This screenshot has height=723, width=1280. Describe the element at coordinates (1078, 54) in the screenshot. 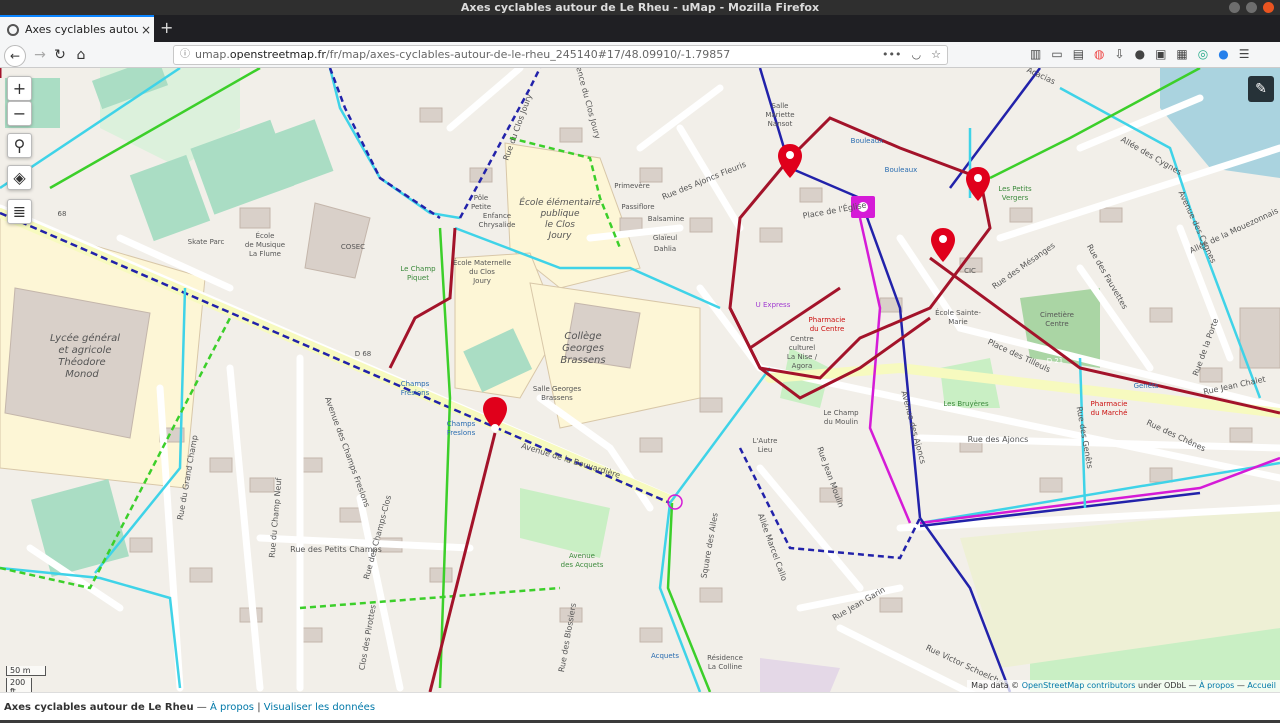

I see `reader-icon: ▤` at that location.